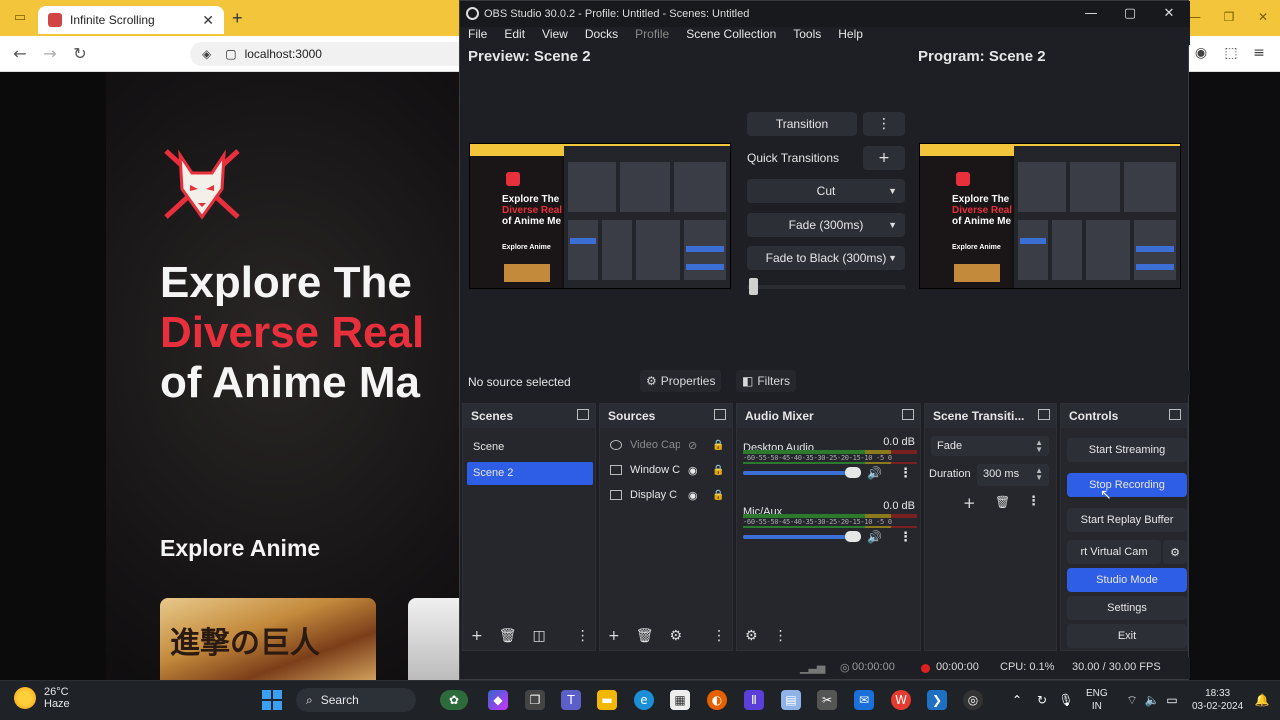 Image resolution: width=1280 pixels, height=720 pixels. What do you see at coordinates (539, 636) in the screenshot?
I see `scene-filters-icon: ◫` at bounding box center [539, 636].